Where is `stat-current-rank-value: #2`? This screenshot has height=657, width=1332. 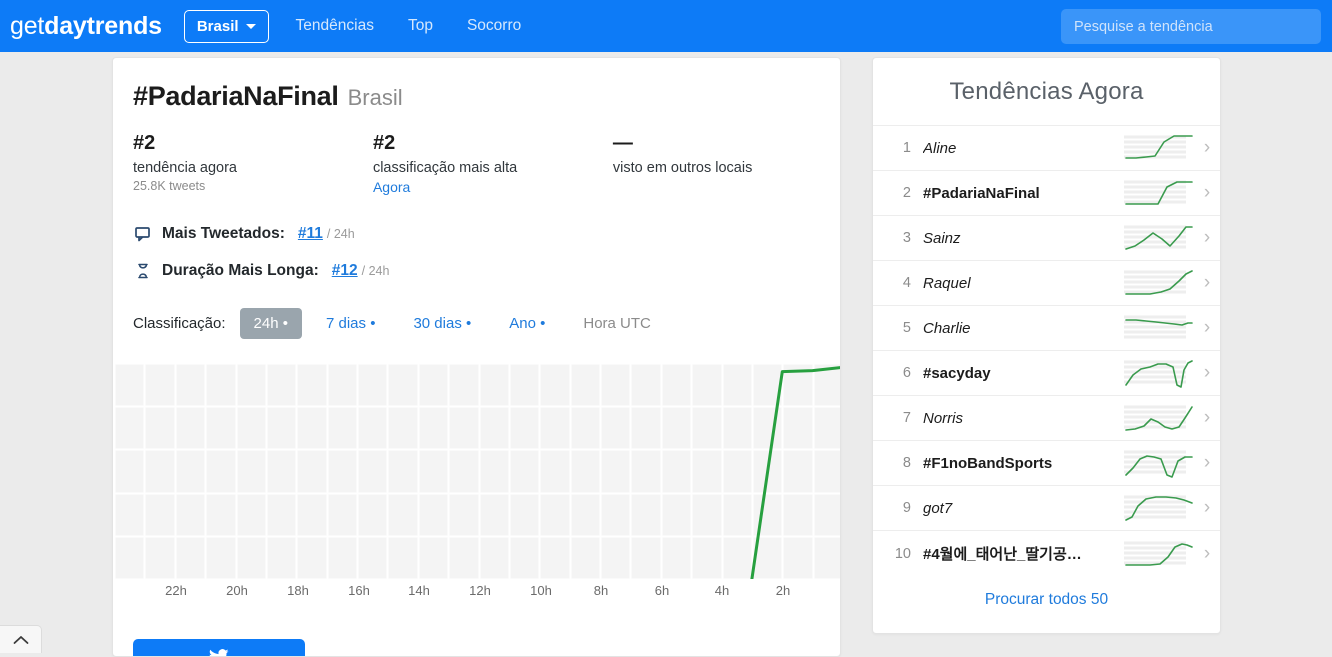
stat-current-rank-value: #2 is located at coordinates (253, 143).